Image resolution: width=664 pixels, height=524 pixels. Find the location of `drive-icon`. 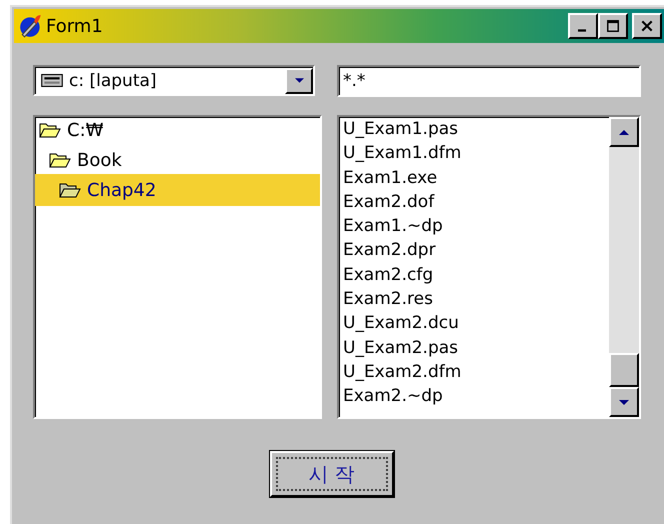

drive-icon is located at coordinates (52, 80).